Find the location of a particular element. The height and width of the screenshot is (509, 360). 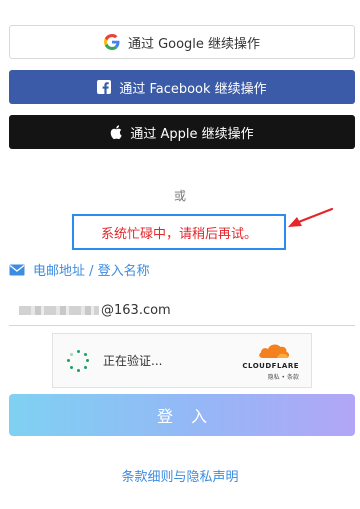

apple-login-label: 通过 Apple 继续操作 is located at coordinates (192, 134).